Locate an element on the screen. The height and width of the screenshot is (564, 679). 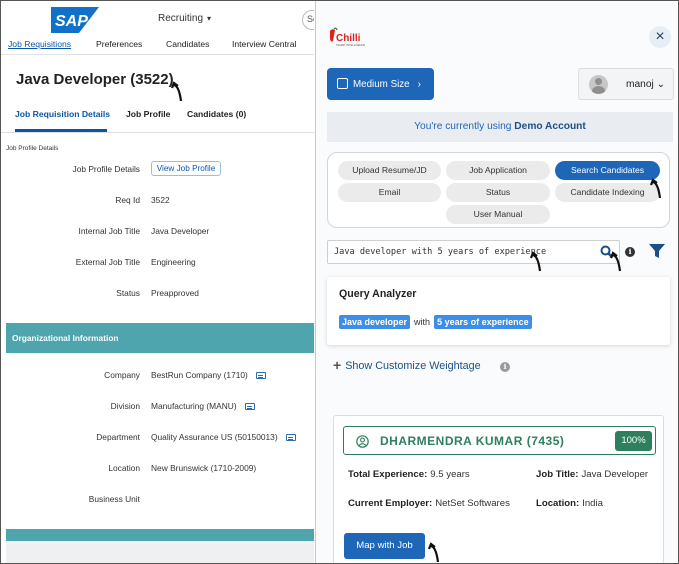
user-name: manoj ⌄ is located at coordinates (645, 84).